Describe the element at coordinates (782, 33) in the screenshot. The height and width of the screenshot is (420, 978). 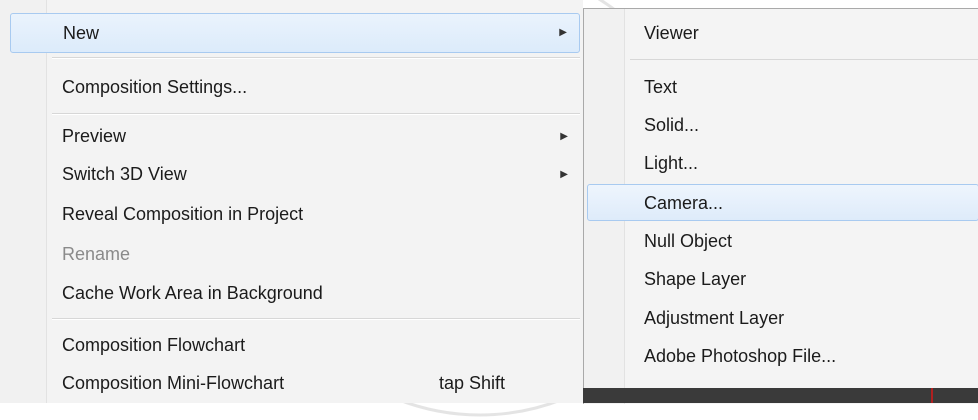
I see `submenu-item-viewer: Viewer` at that location.